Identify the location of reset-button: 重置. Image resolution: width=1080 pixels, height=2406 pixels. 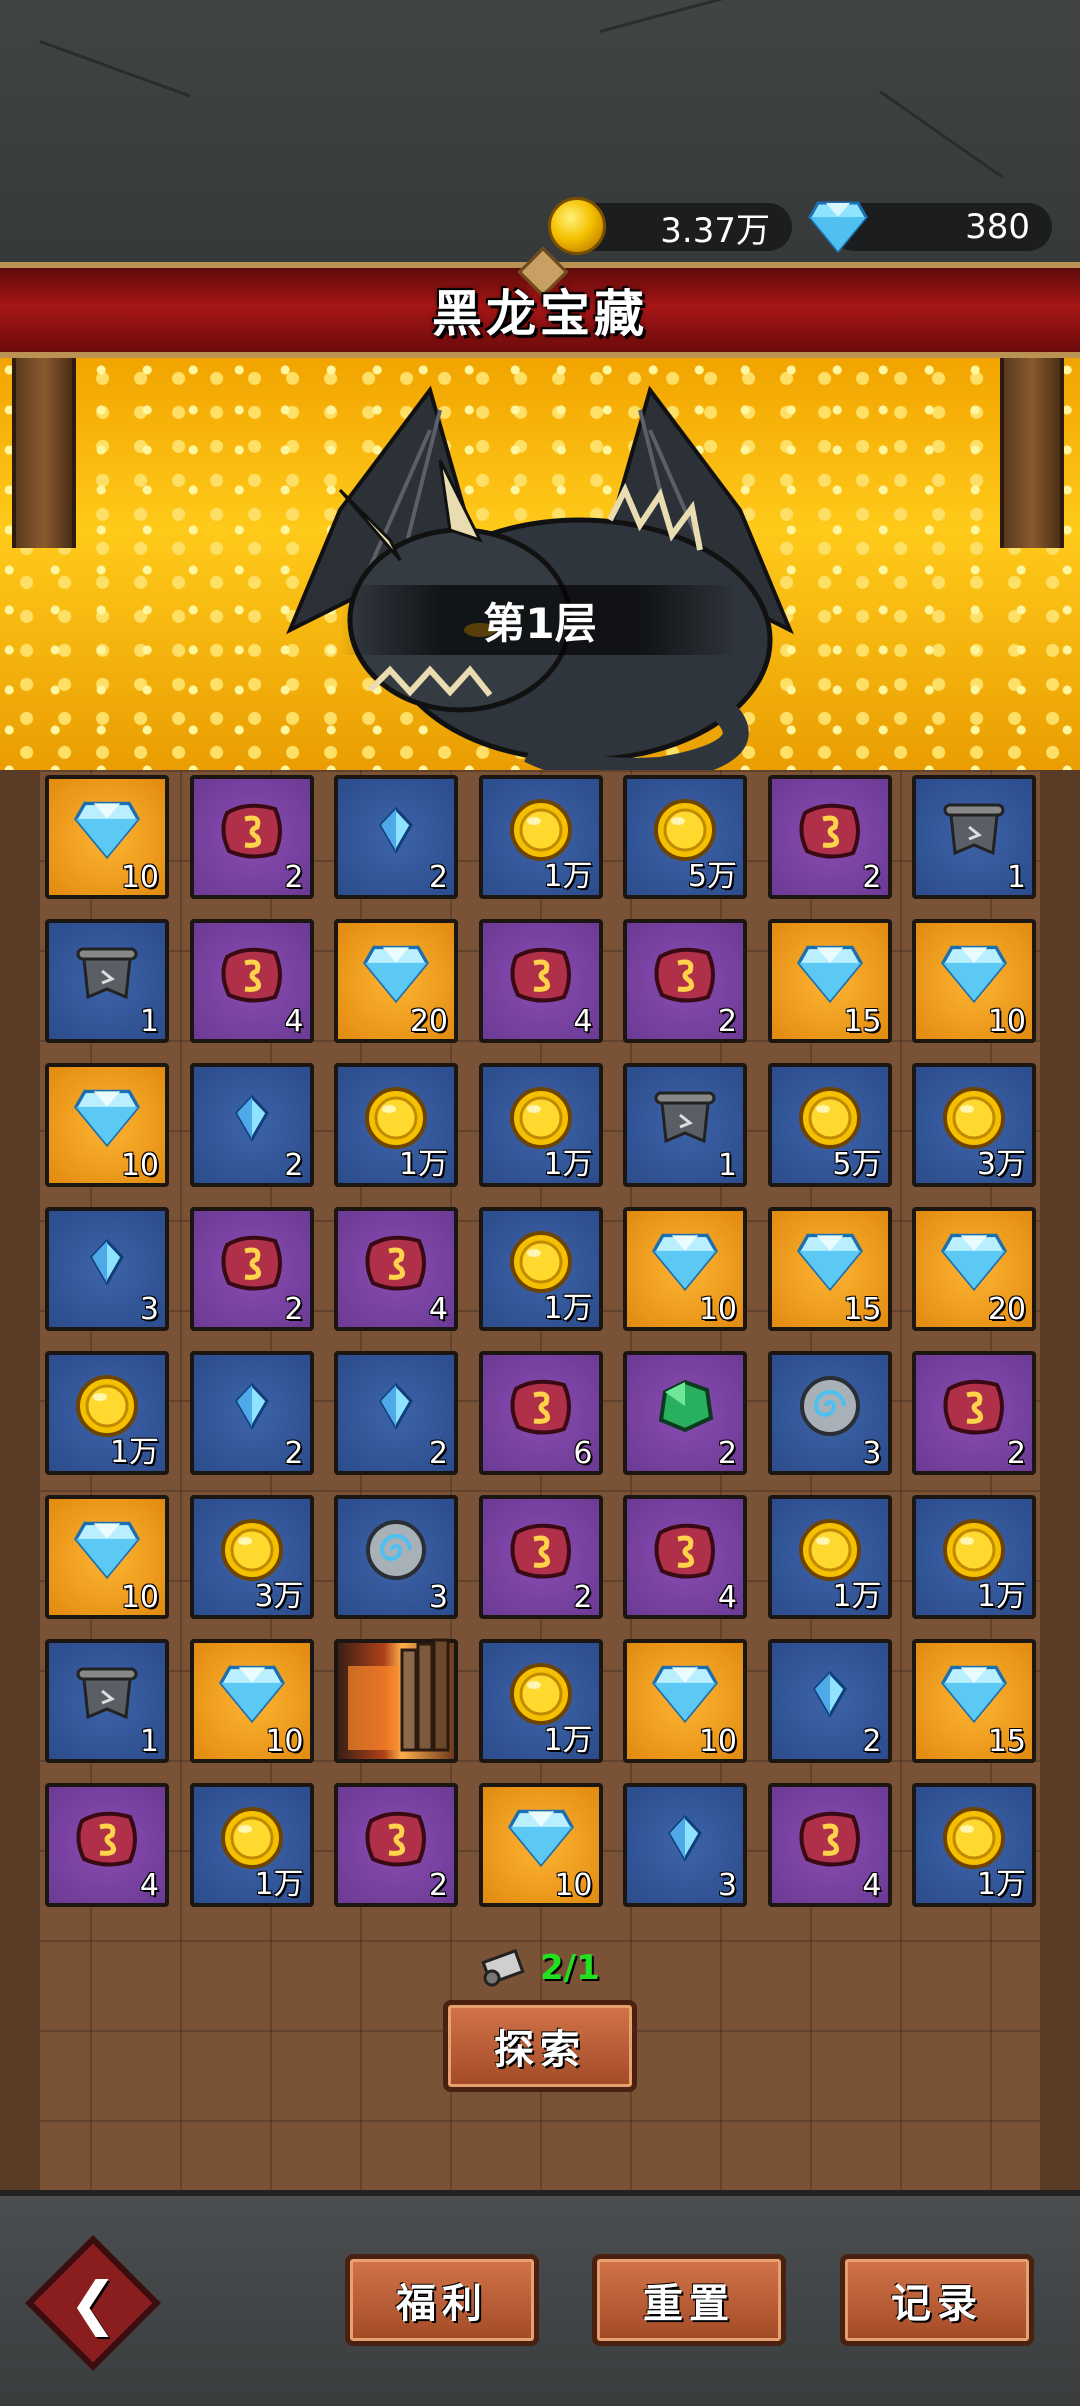
(689, 2300).